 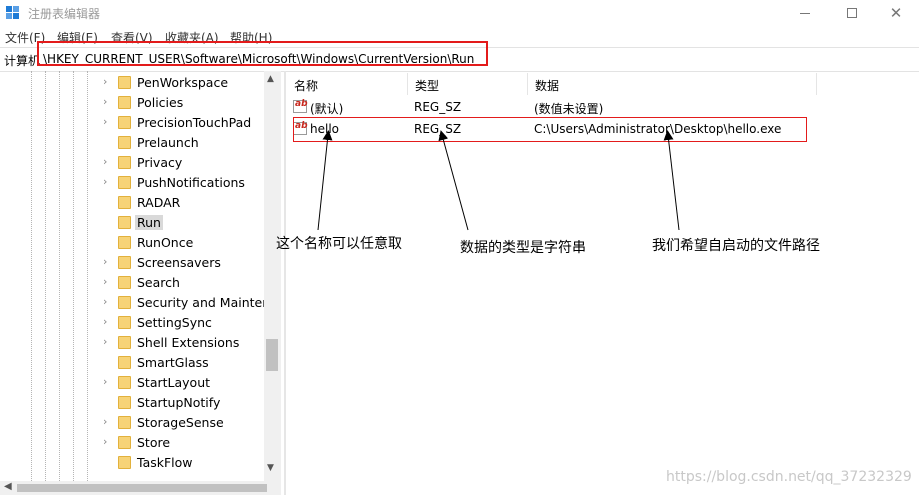 What do you see at coordinates (306, 86) in the screenshot?
I see `column-name-label: 名称` at bounding box center [306, 86].